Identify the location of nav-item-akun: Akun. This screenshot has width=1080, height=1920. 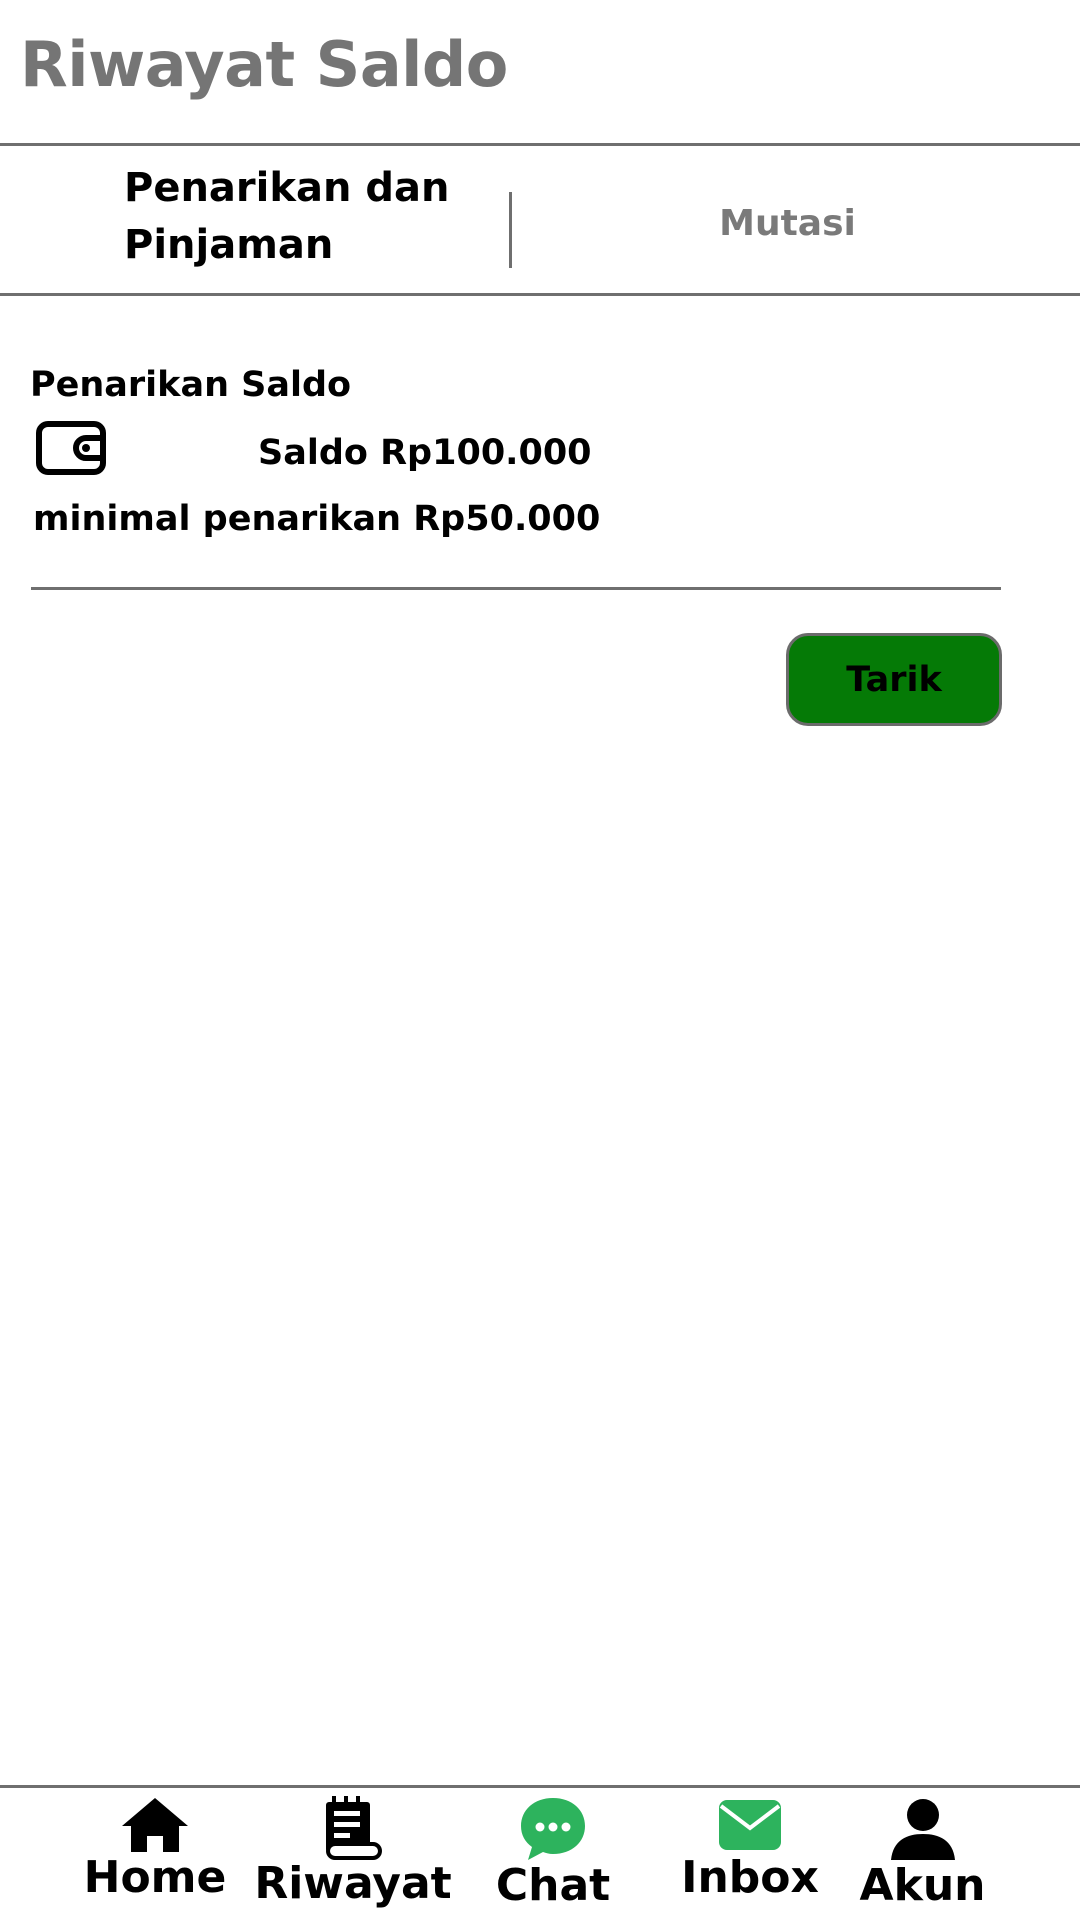
(922, 1853).